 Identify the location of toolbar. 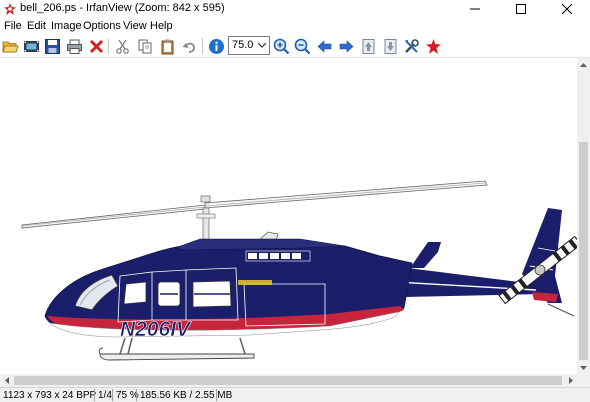
(295, 46).